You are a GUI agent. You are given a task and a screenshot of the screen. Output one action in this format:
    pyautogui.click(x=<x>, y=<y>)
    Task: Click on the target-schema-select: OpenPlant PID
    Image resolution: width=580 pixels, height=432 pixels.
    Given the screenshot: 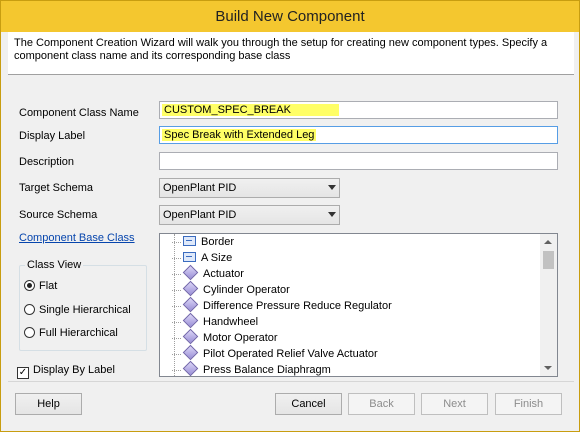 What is the action you would take?
    pyautogui.click(x=249, y=188)
    